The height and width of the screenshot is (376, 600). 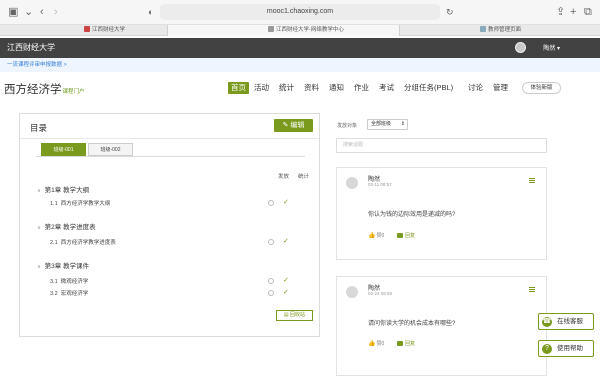 What do you see at coordinates (150, 12) in the screenshot?
I see `shield-icon: ◐` at bounding box center [150, 12].